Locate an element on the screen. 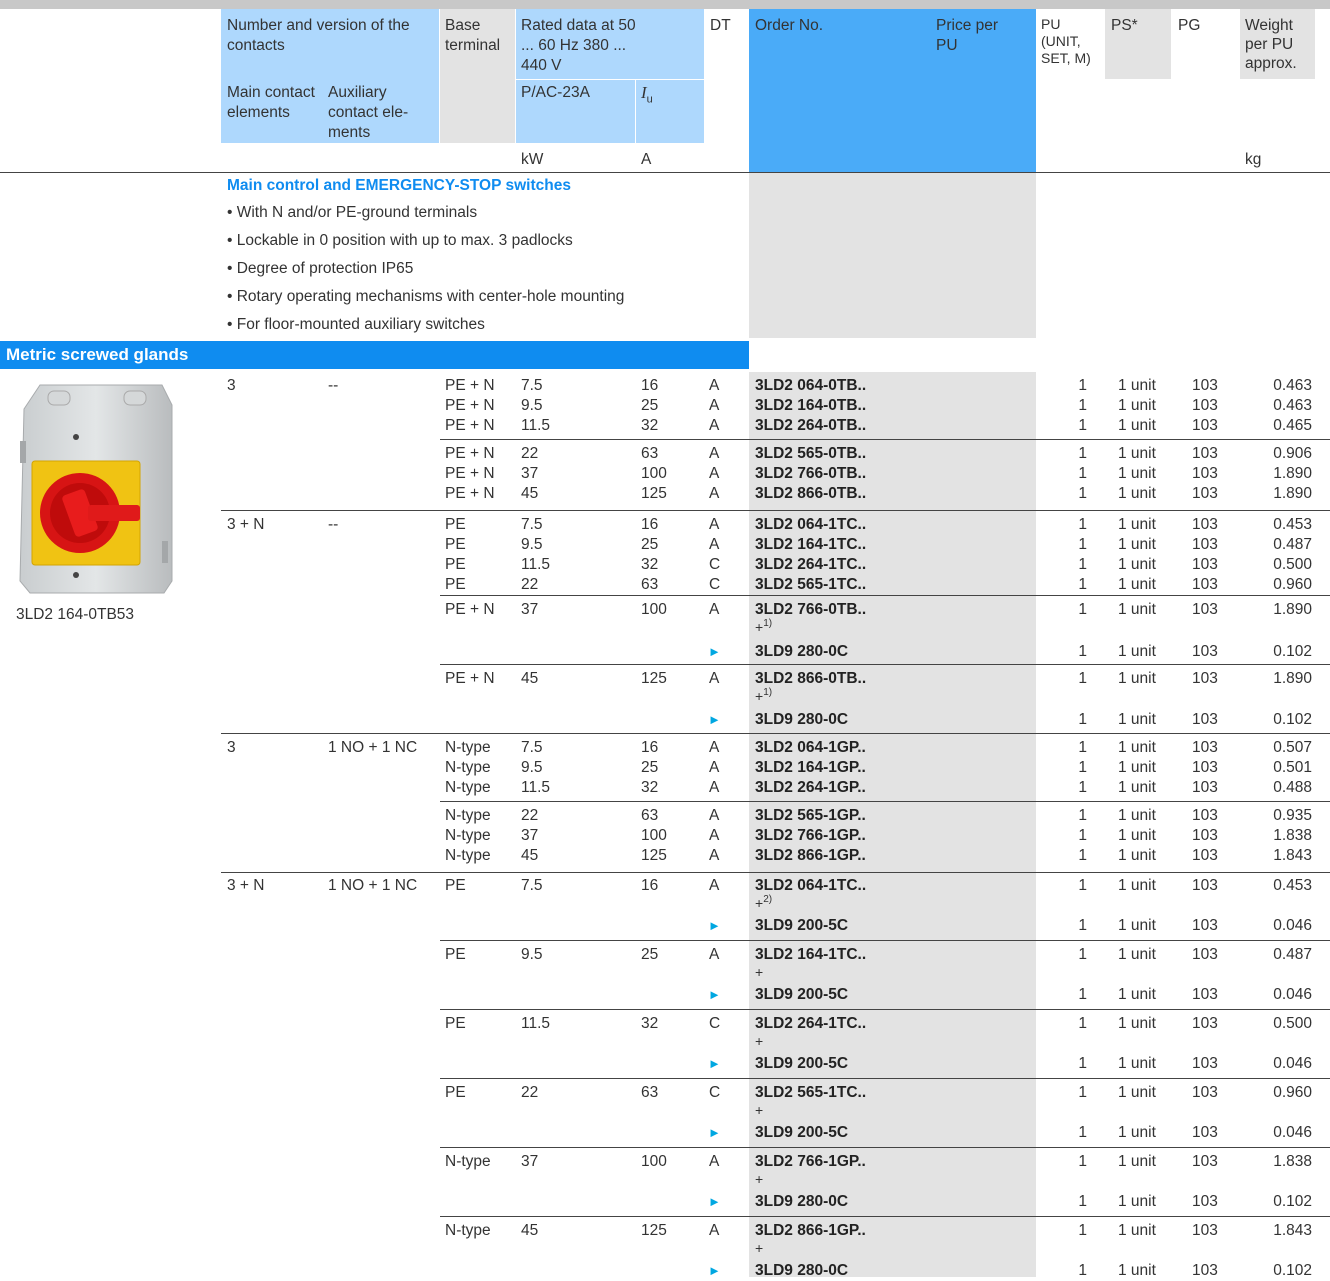 The width and height of the screenshot is (1330, 1281). weight-cell: 0.465 is located at coordinates (1292, 425).